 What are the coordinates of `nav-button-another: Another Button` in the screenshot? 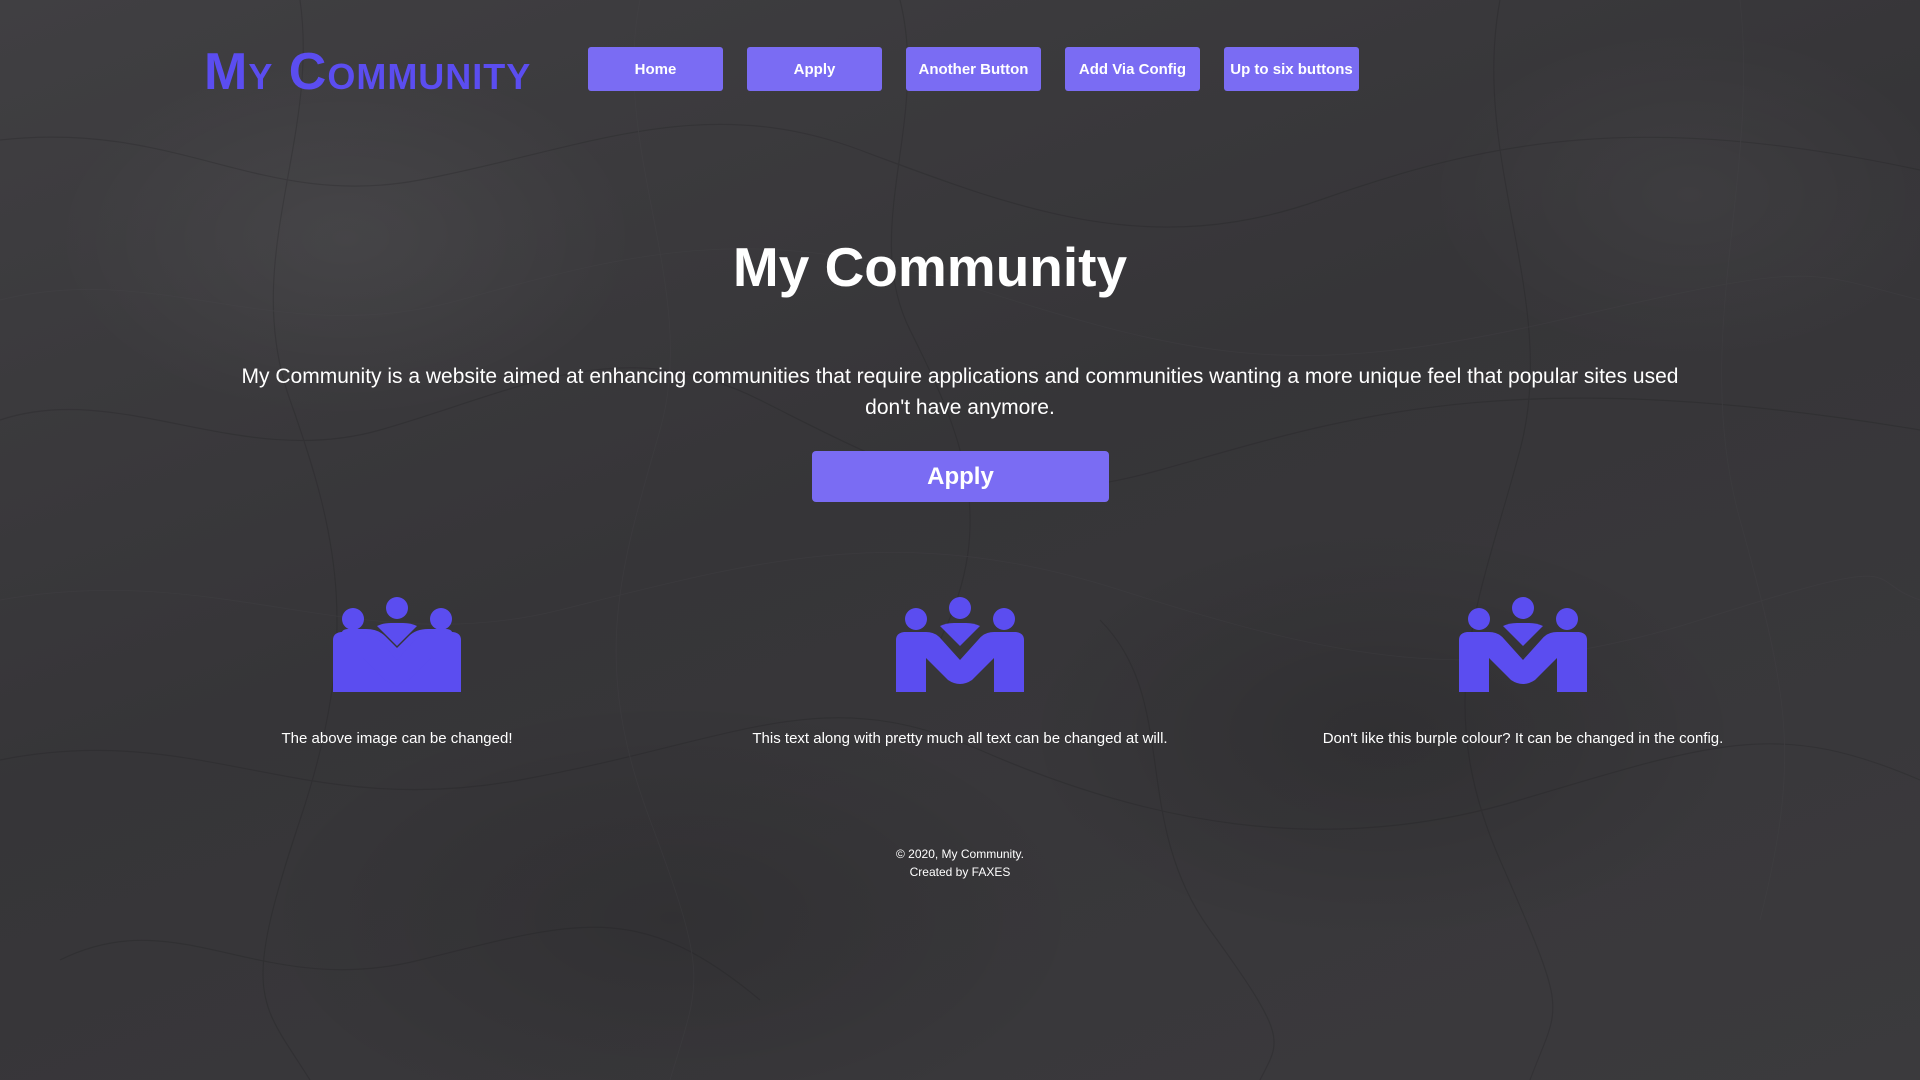 It's located at (973, 69).